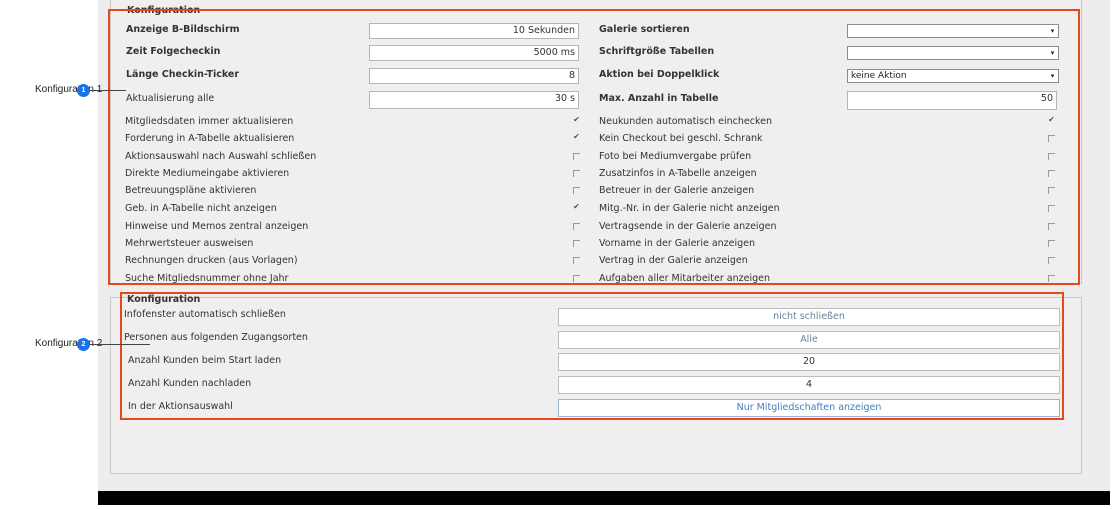 The height and width of the screenshot is (509, 1116). What do you see at coordinates (604, 498) in the screenshot?
I see `bottom-bar` at bounding box center [604, 498].